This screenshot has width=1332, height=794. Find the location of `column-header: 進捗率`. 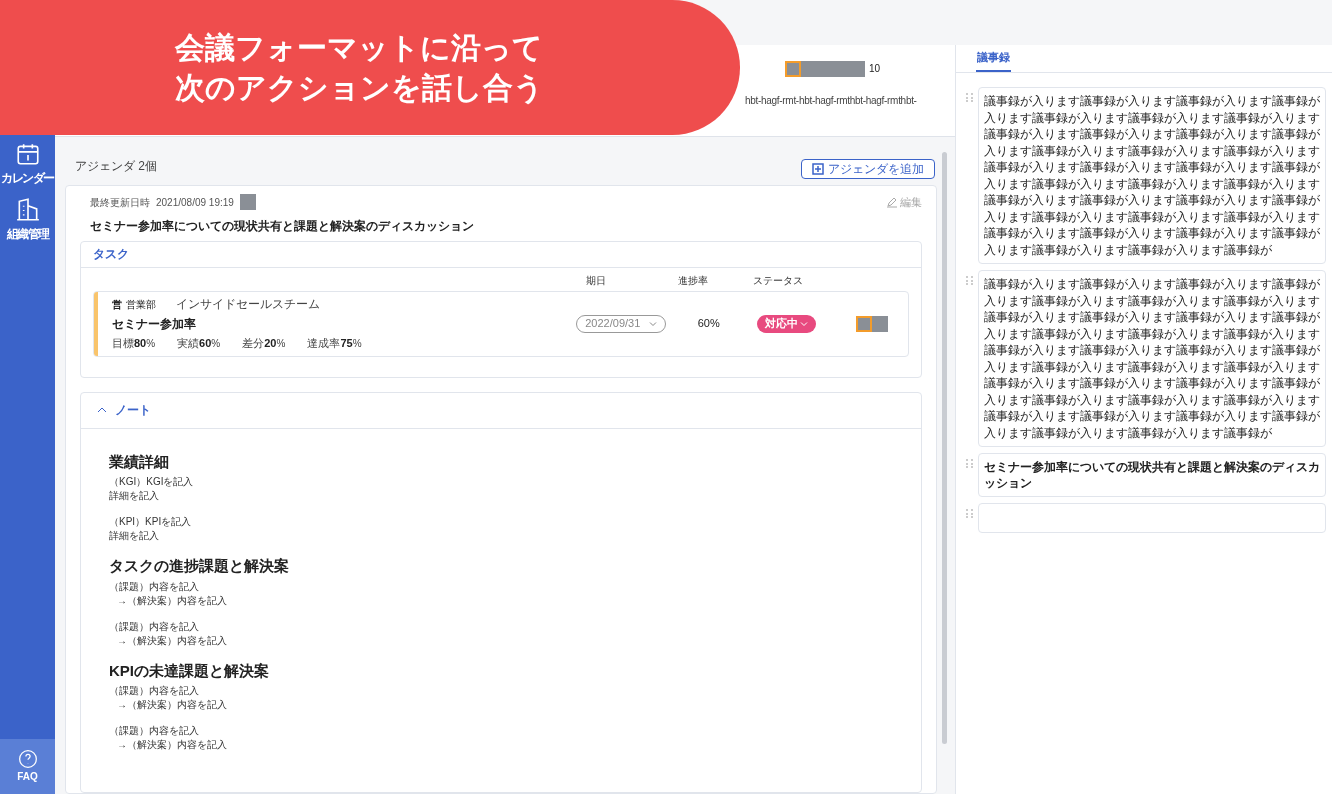

column-header: 進捗率 is located at coordinates (693, 280).